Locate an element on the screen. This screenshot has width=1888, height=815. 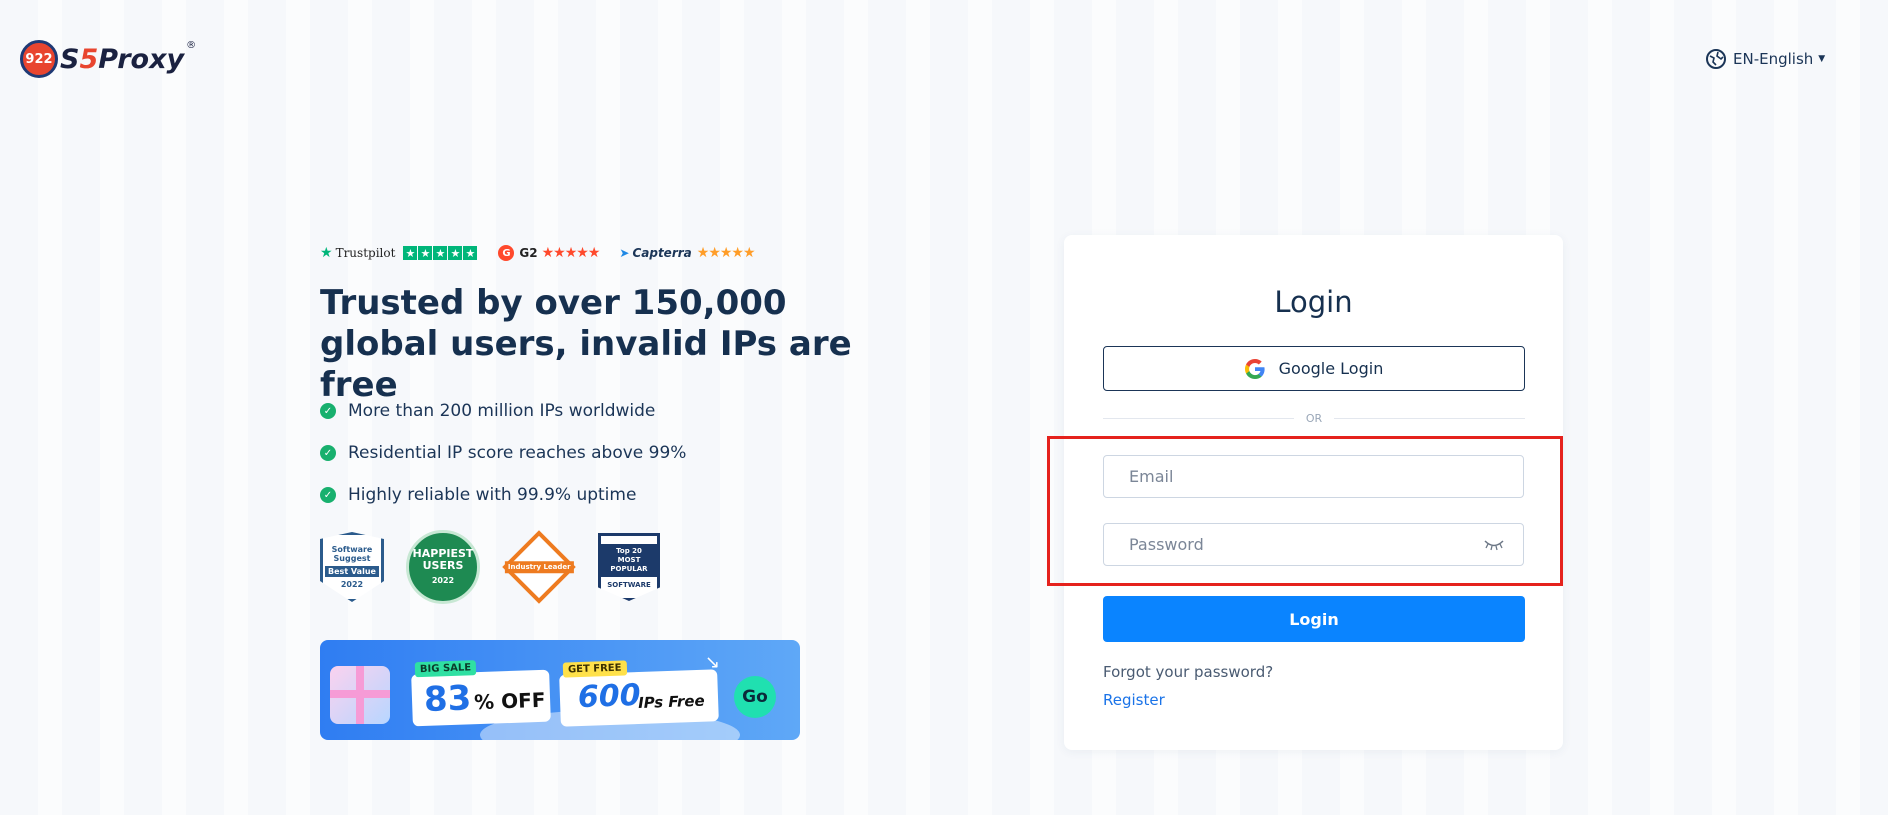
globe-icon is located at coordinates (1716, 59).